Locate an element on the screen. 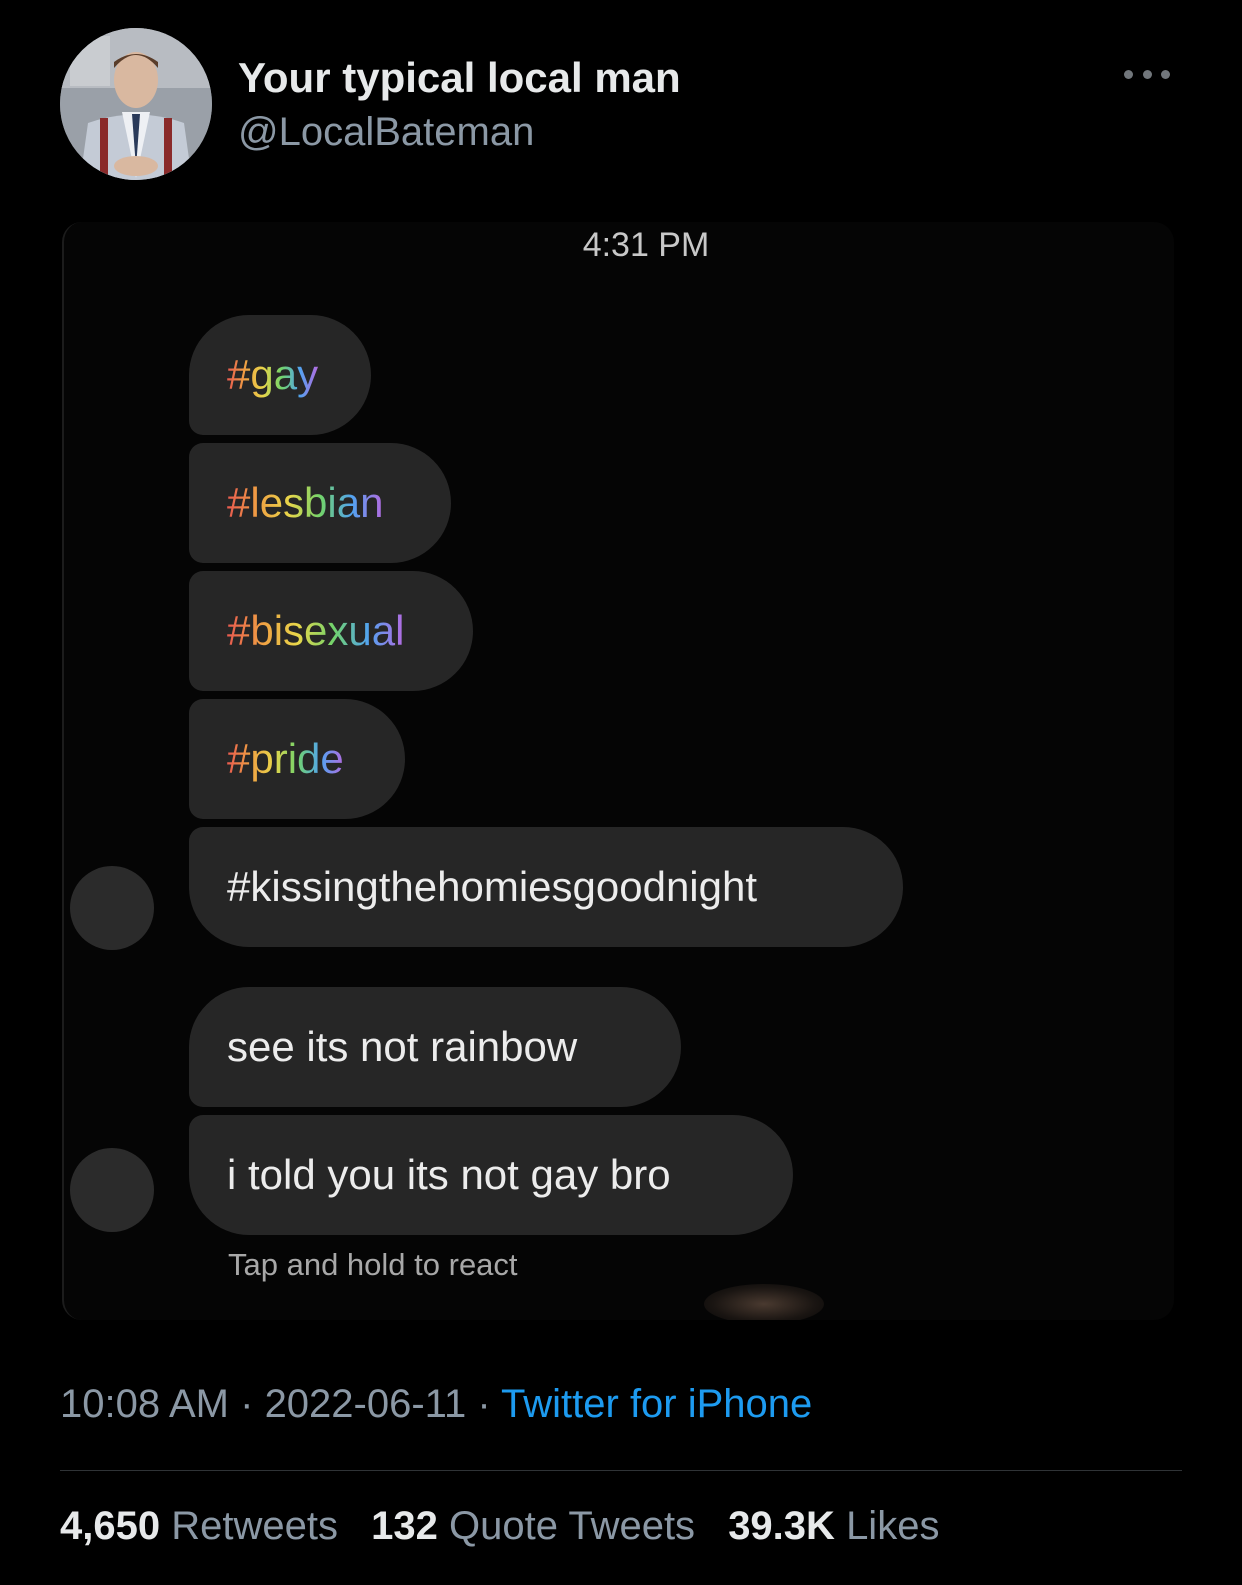 This screenshot has width=1242, height=1585. retweets-stat: 4,650 Retweets is located at coordinates (199, 1526).